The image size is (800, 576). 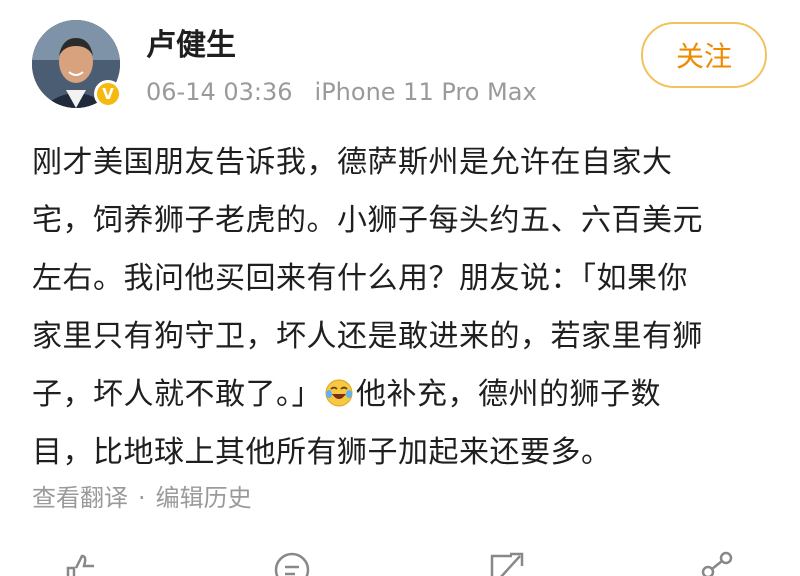 I want to click on follow-button: 关注, so click(x=704, y=55).